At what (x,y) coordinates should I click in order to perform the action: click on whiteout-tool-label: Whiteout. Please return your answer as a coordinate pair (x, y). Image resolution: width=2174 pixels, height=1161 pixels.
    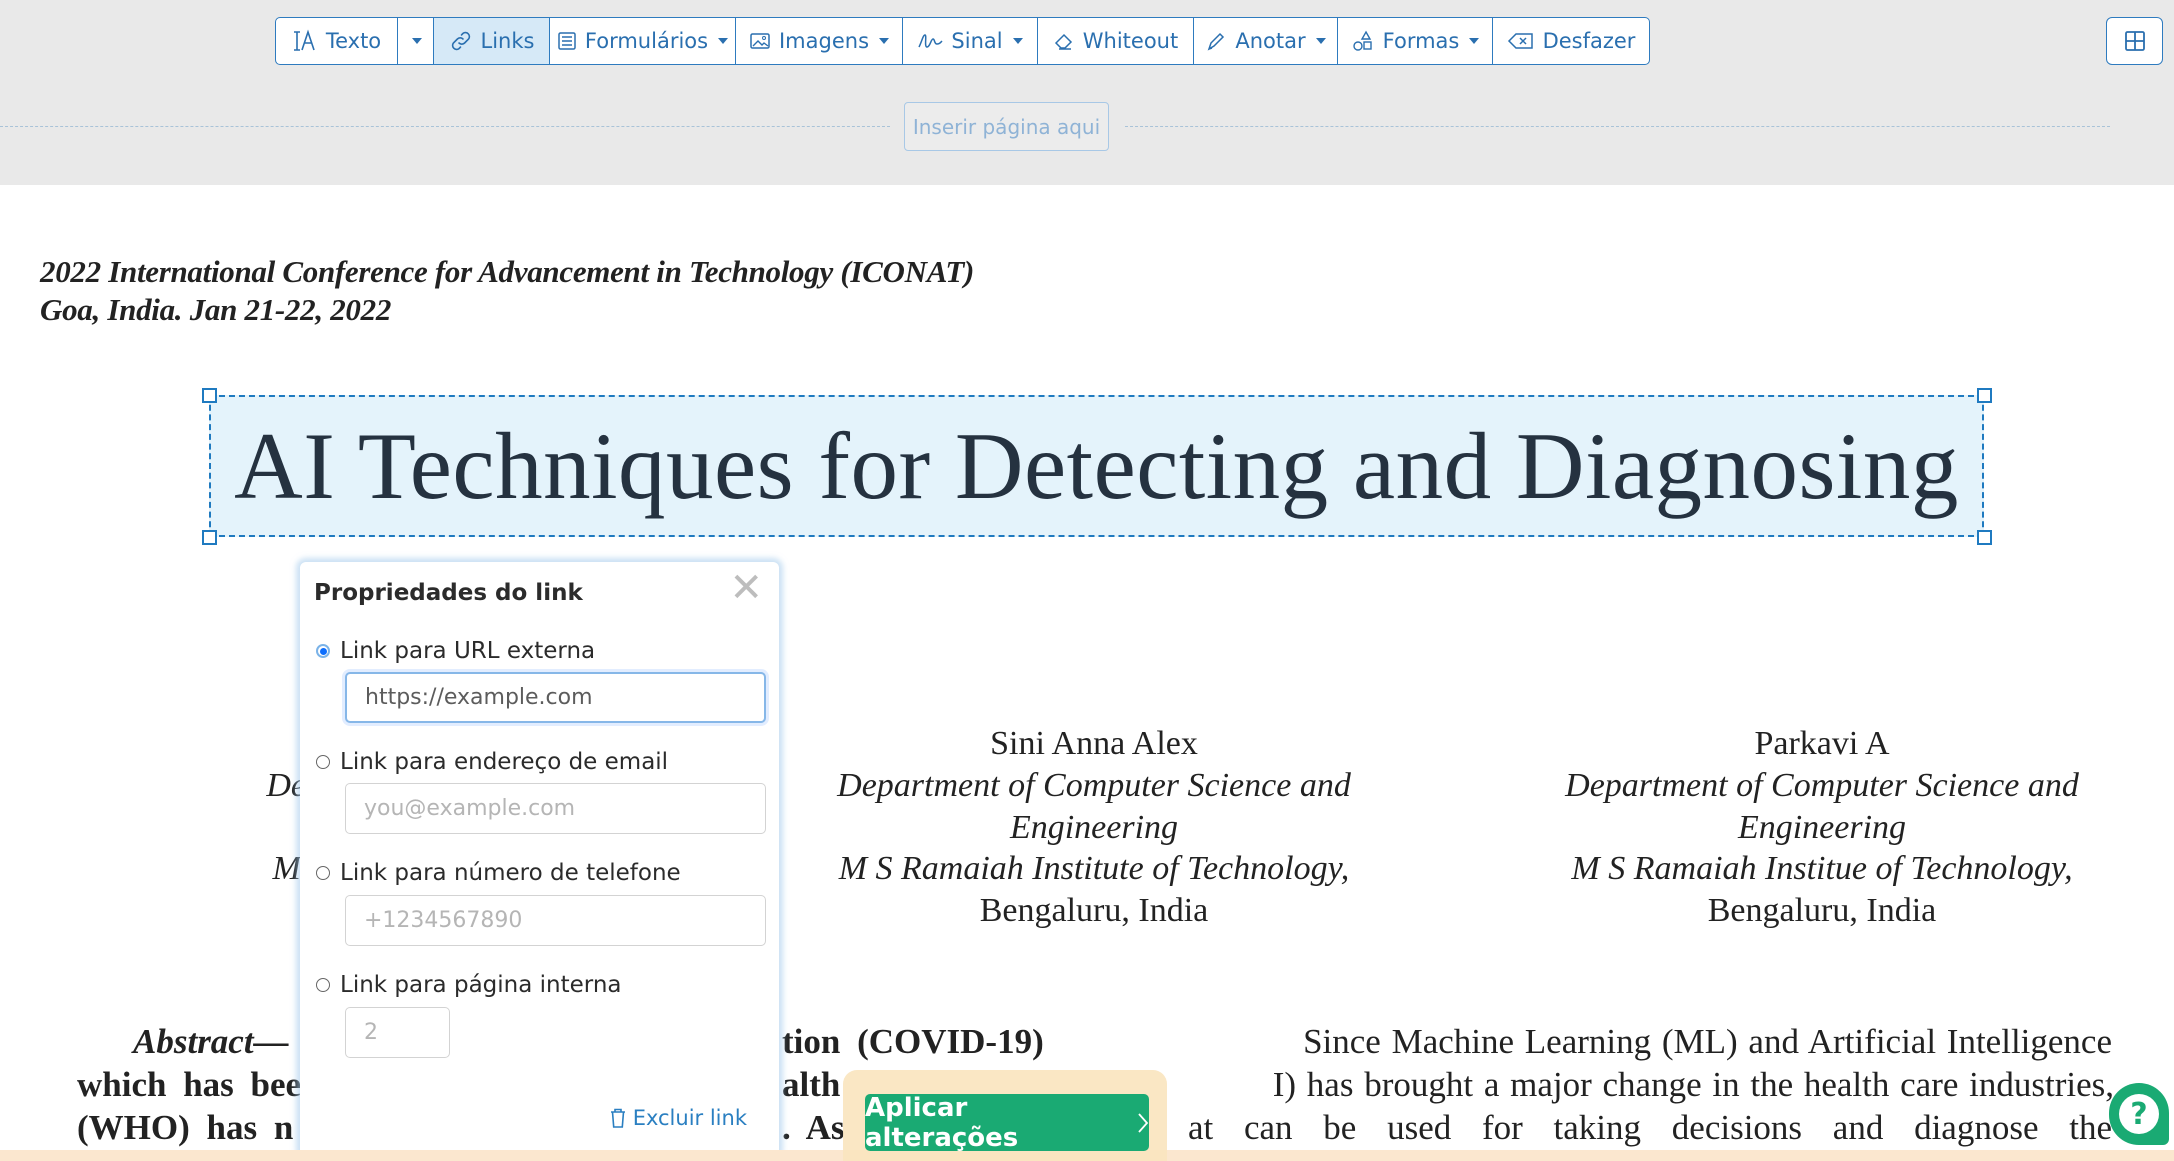
    Looking at the image, I should click on (1130, 41).